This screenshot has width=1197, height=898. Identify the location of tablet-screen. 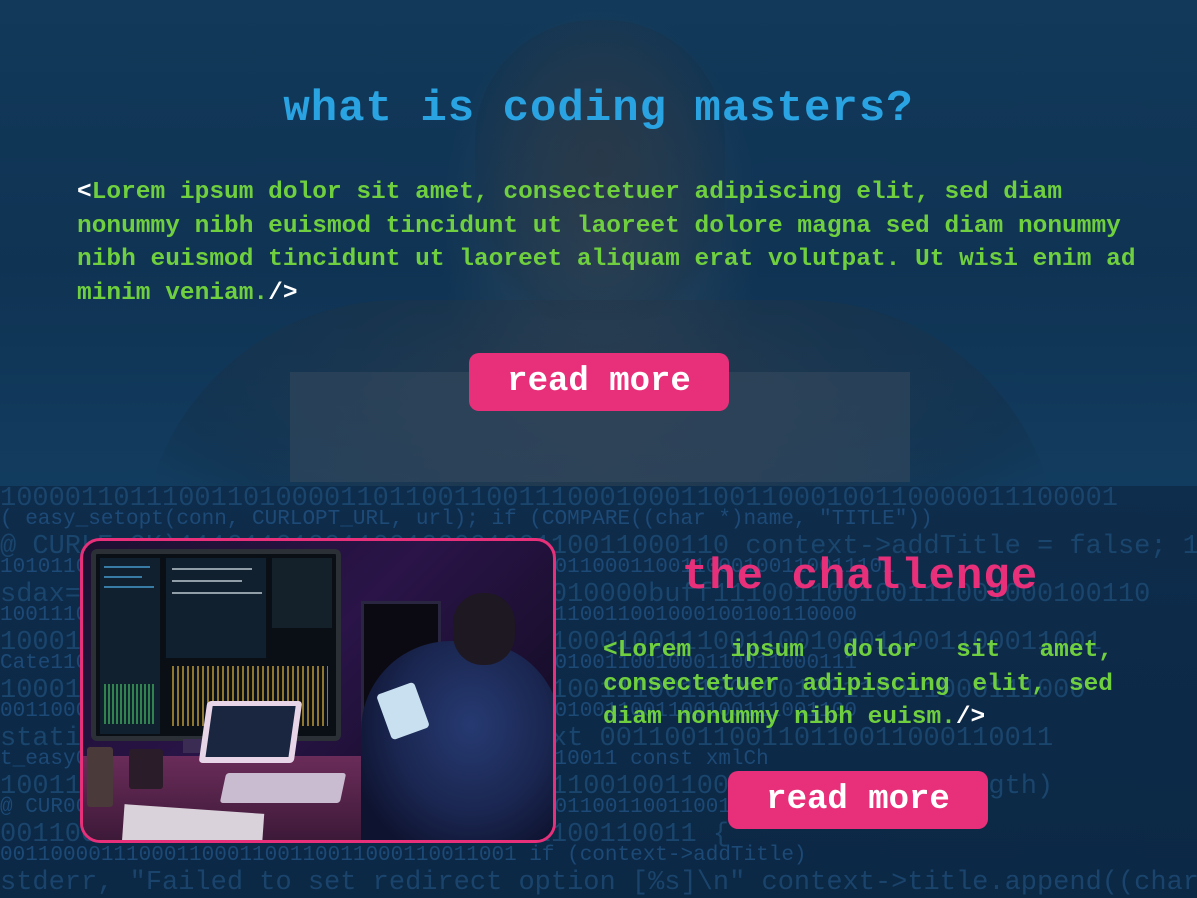
(250, 731).